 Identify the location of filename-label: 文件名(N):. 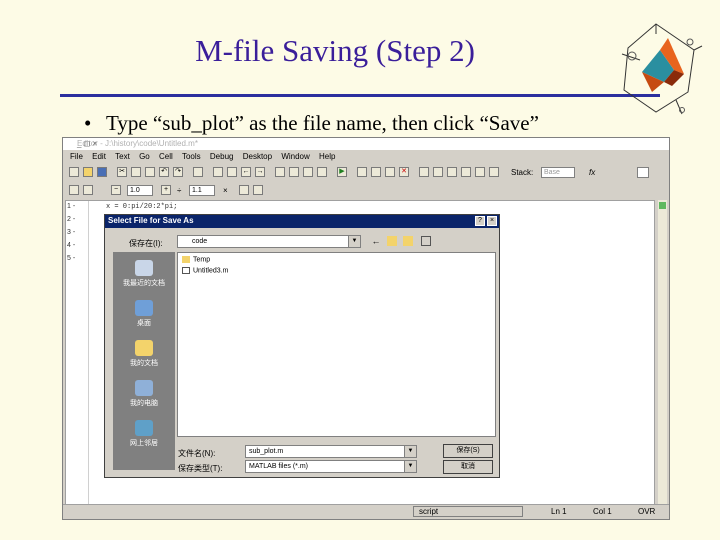
(197, 453).